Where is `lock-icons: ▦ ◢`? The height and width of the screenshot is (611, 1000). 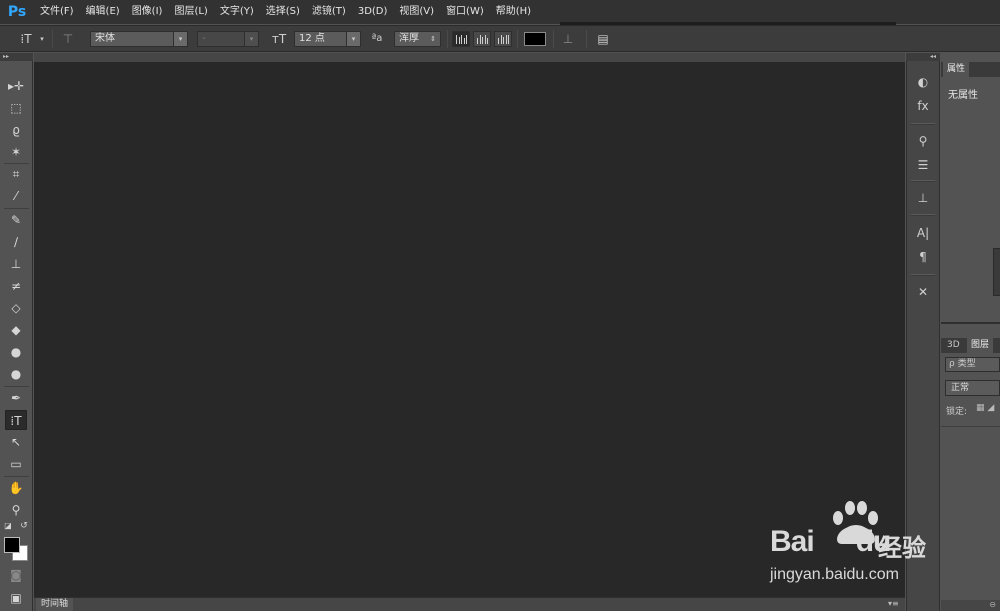 lock-icons: ▦ ◢ is located at coordinates (985, 408).